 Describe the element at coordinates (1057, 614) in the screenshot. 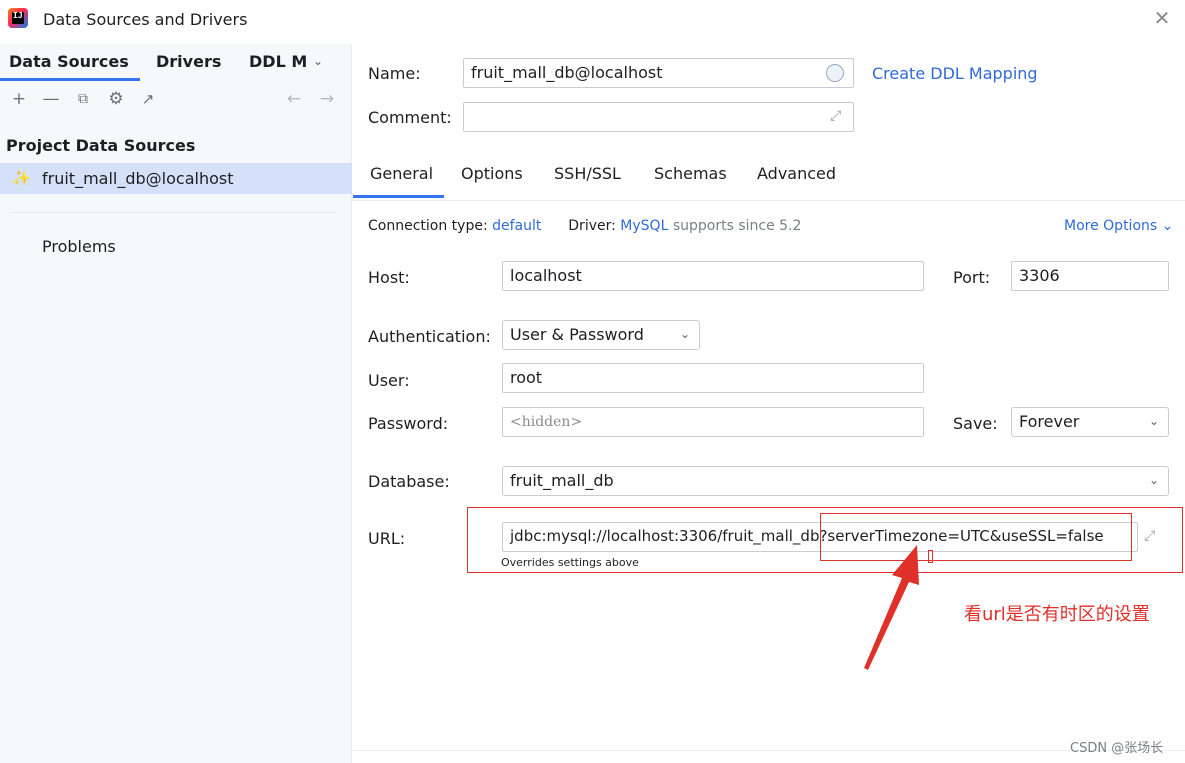

I see `annotation-note: 看url是否有时区的设置` at that location.